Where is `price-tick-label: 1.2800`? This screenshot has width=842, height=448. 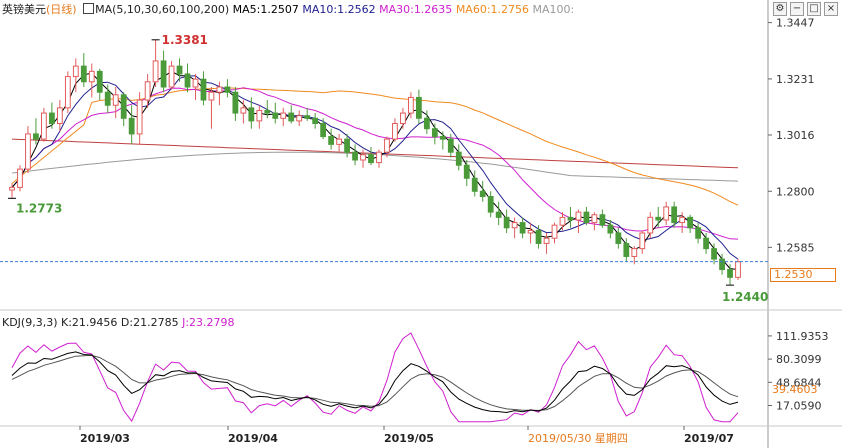 price-tick-label: 1.2800 is located at coordinates (795, 191).